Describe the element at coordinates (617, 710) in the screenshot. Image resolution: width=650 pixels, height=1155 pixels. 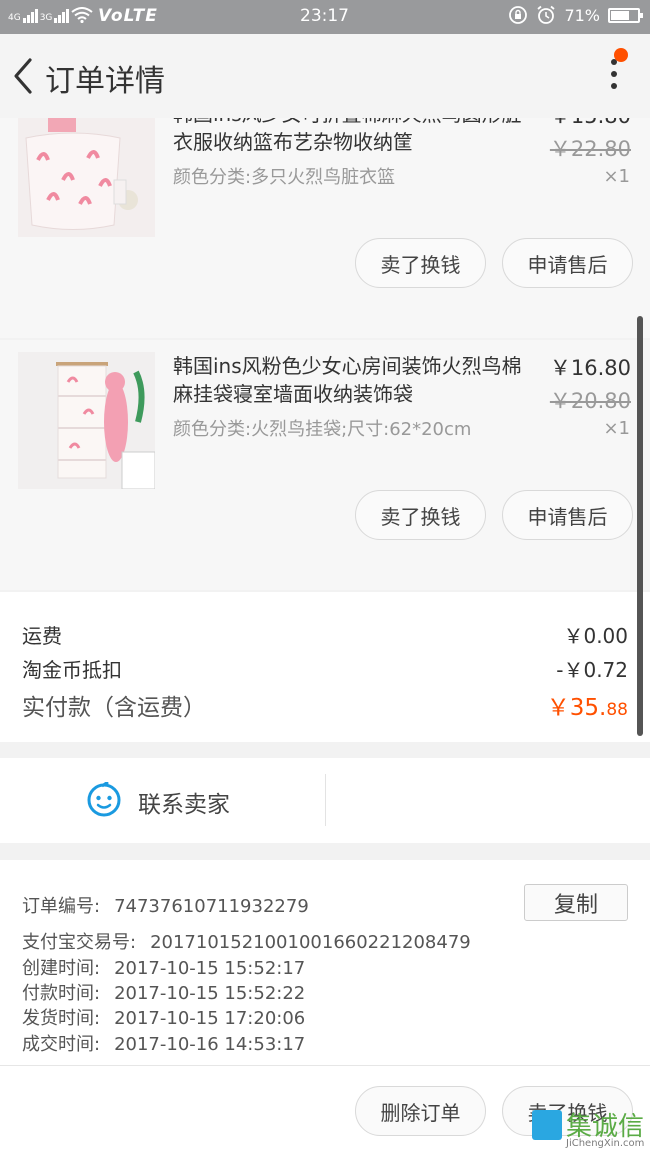
I see `paid-total-cents: 88` at that location.